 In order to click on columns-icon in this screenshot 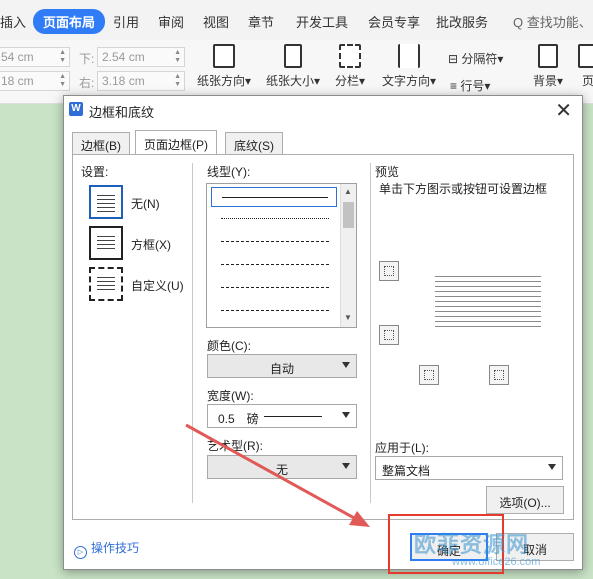, I will do `click(350, 56)`.